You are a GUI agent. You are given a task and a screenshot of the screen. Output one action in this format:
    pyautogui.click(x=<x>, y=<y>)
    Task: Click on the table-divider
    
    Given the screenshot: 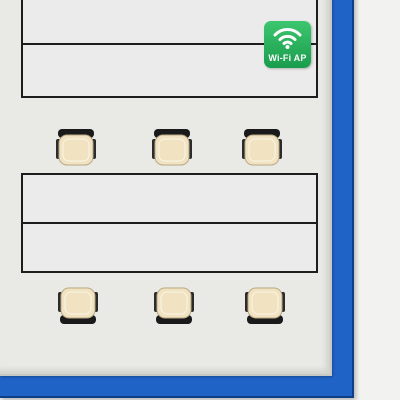 What is the action you would take?
    pyautogui.click(x=169, y=223)
    